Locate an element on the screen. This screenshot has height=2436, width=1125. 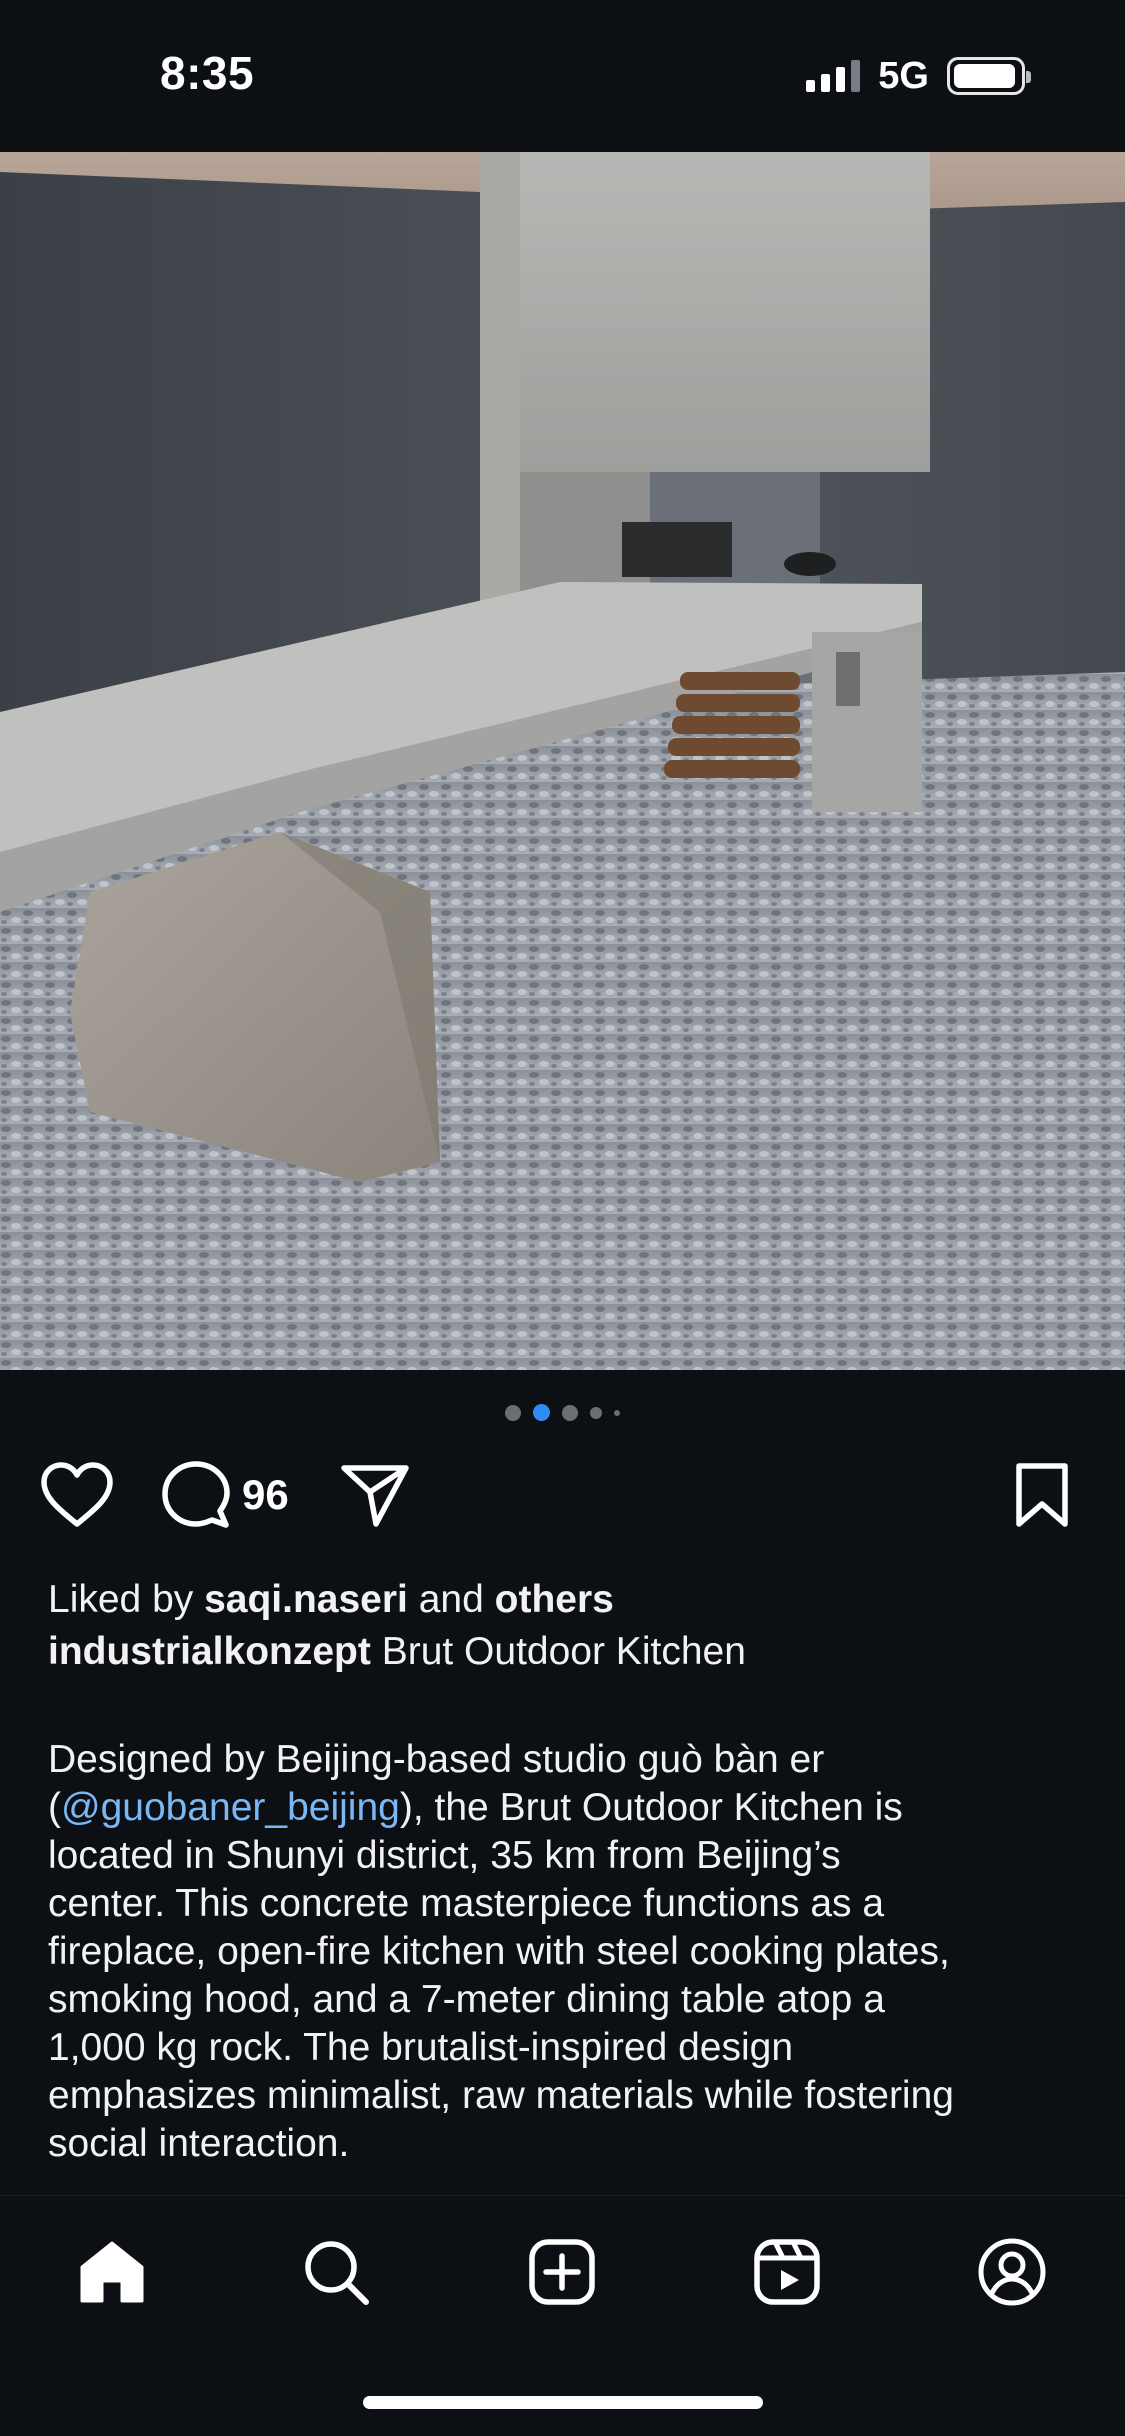
carousel-indicator is located at coordinates (562, 1412).